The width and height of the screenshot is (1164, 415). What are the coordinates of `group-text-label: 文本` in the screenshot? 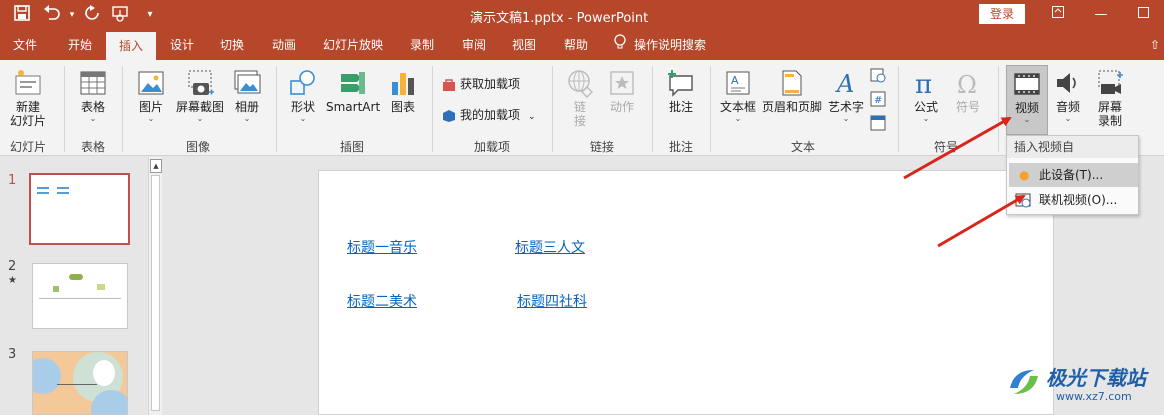 It's located at (802, 147).